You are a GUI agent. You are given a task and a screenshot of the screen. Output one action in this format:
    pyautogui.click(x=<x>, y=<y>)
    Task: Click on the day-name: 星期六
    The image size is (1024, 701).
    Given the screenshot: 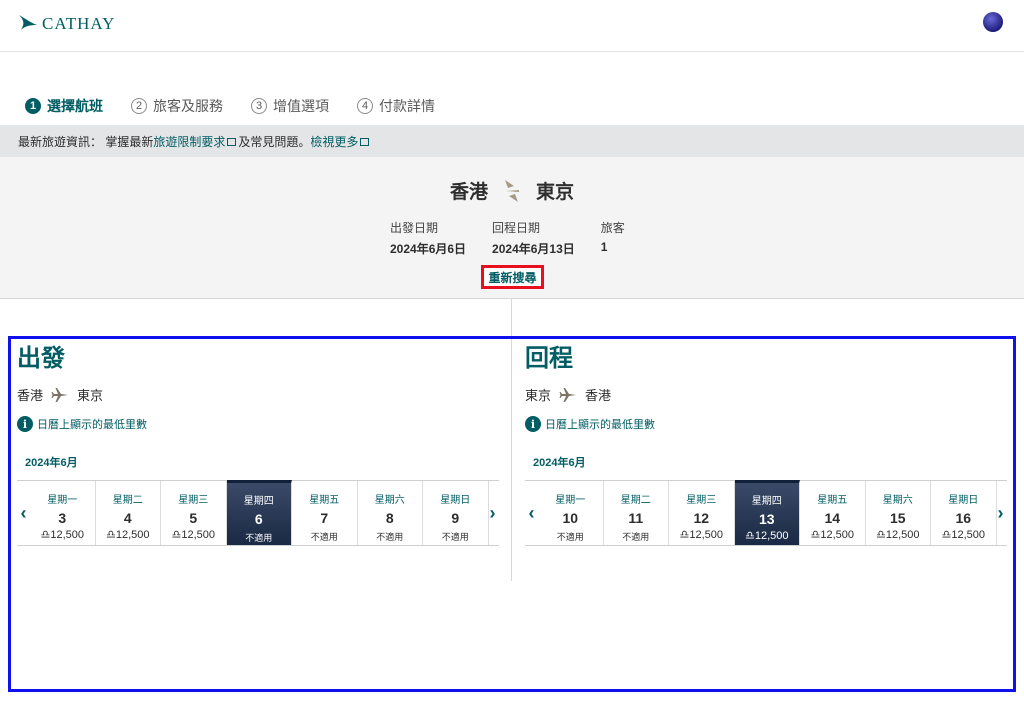 What is the action you would take?
    pyautogui.click(x=897, y=500)
    